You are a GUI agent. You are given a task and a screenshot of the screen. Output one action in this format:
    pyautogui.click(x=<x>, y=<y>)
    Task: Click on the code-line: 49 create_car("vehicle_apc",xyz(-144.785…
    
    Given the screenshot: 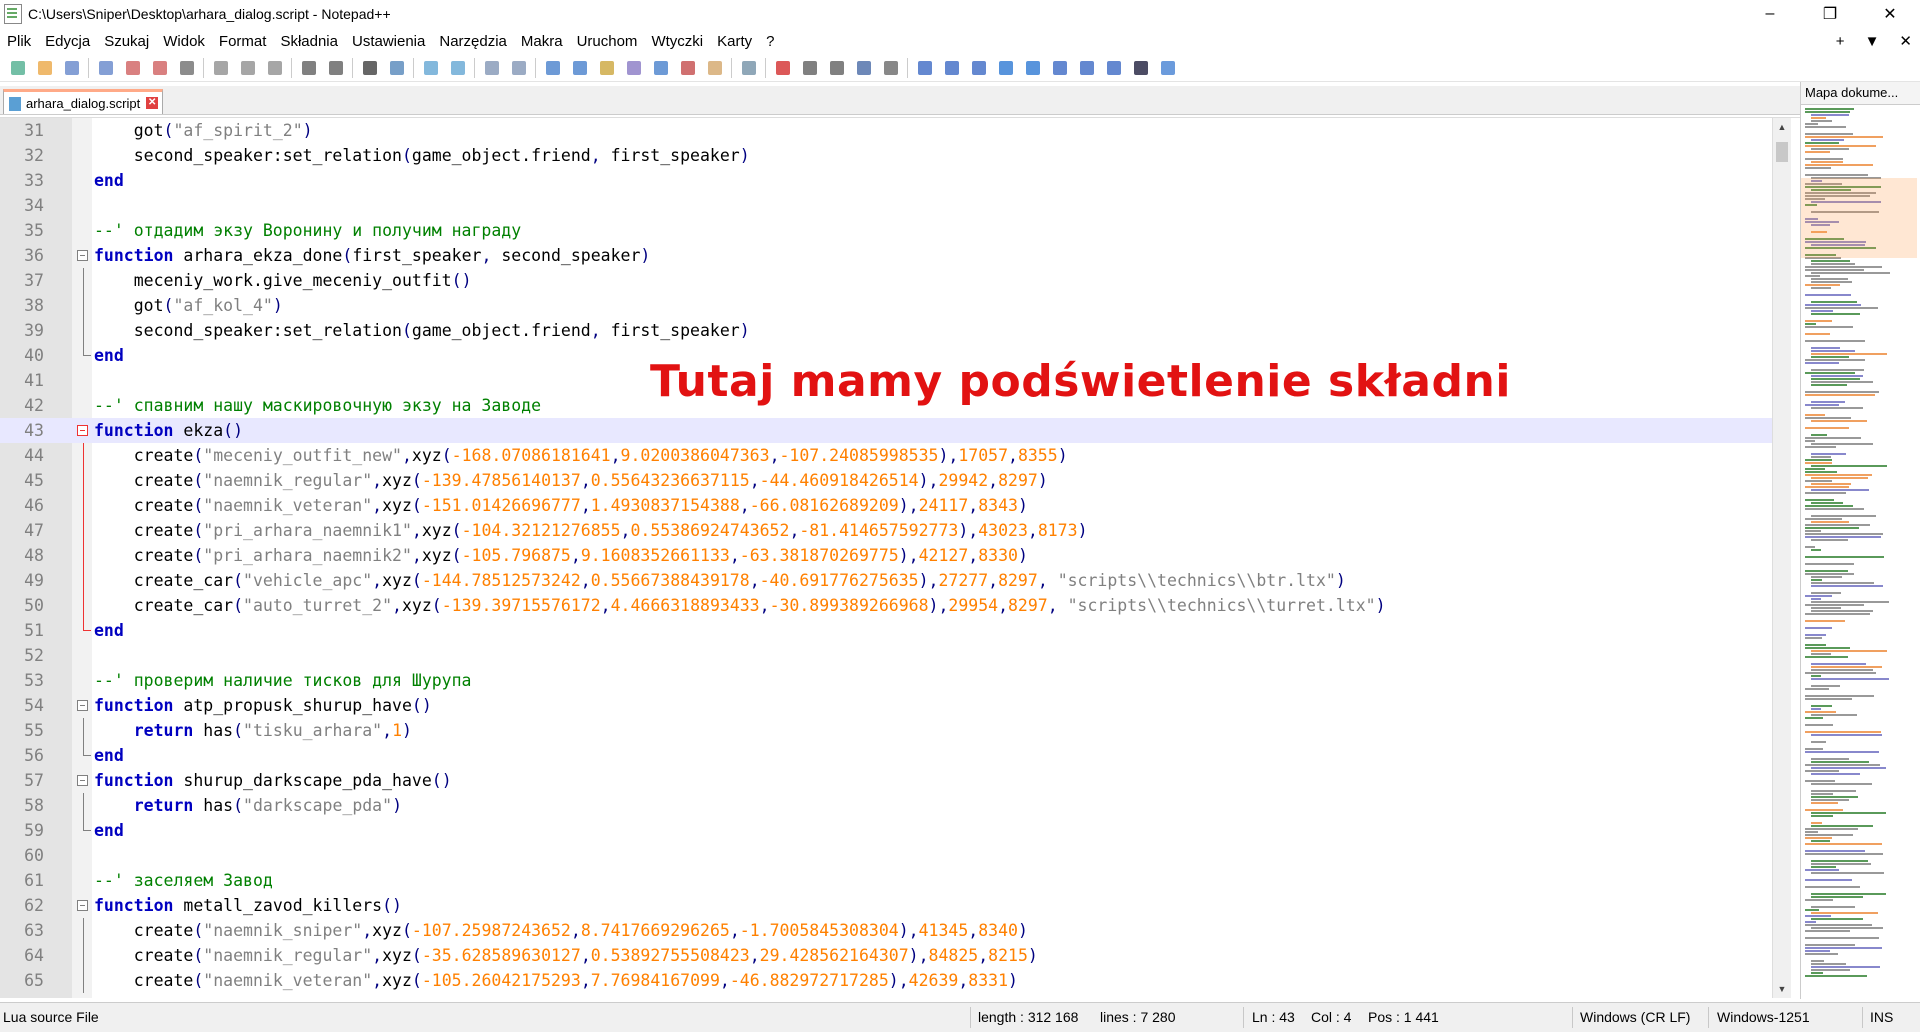 What is the action you would take?
    pyautogui.click(x=886, y=580)
    